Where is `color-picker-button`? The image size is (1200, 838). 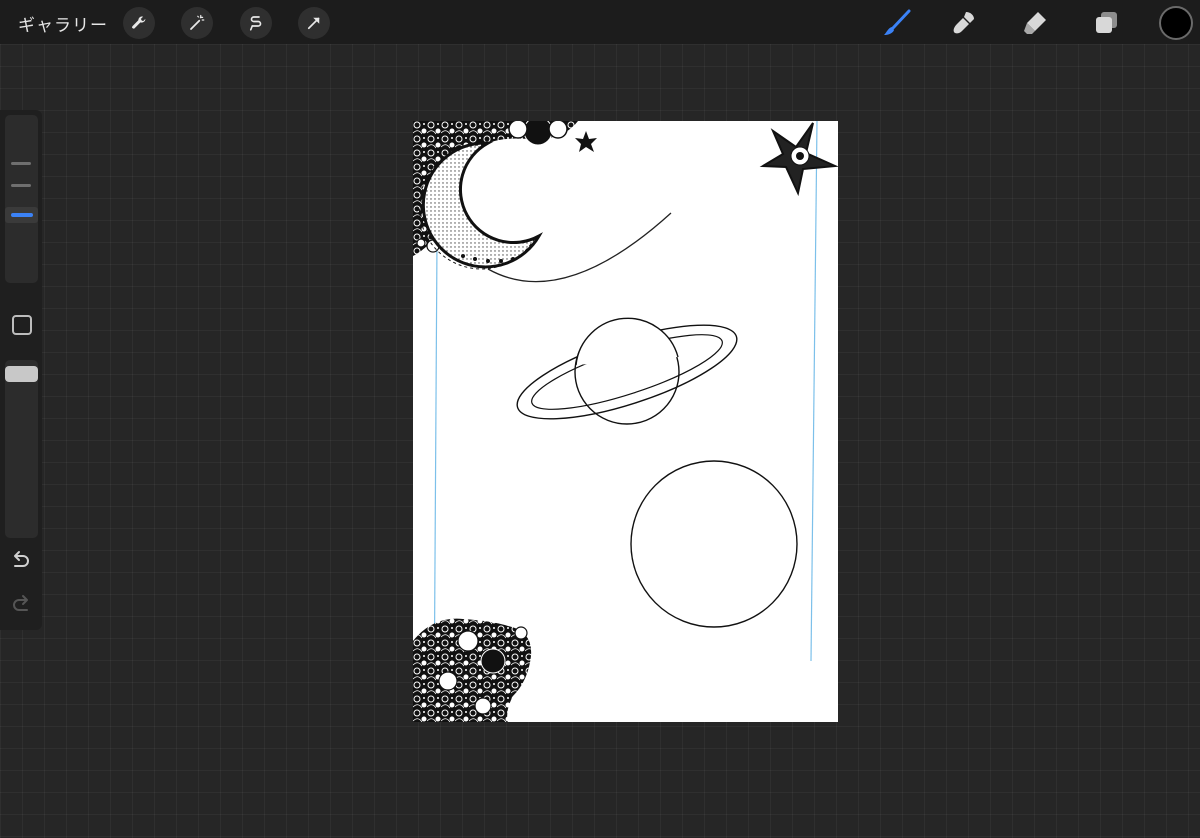 color-picker-button is located at coordinates (1176, 23).